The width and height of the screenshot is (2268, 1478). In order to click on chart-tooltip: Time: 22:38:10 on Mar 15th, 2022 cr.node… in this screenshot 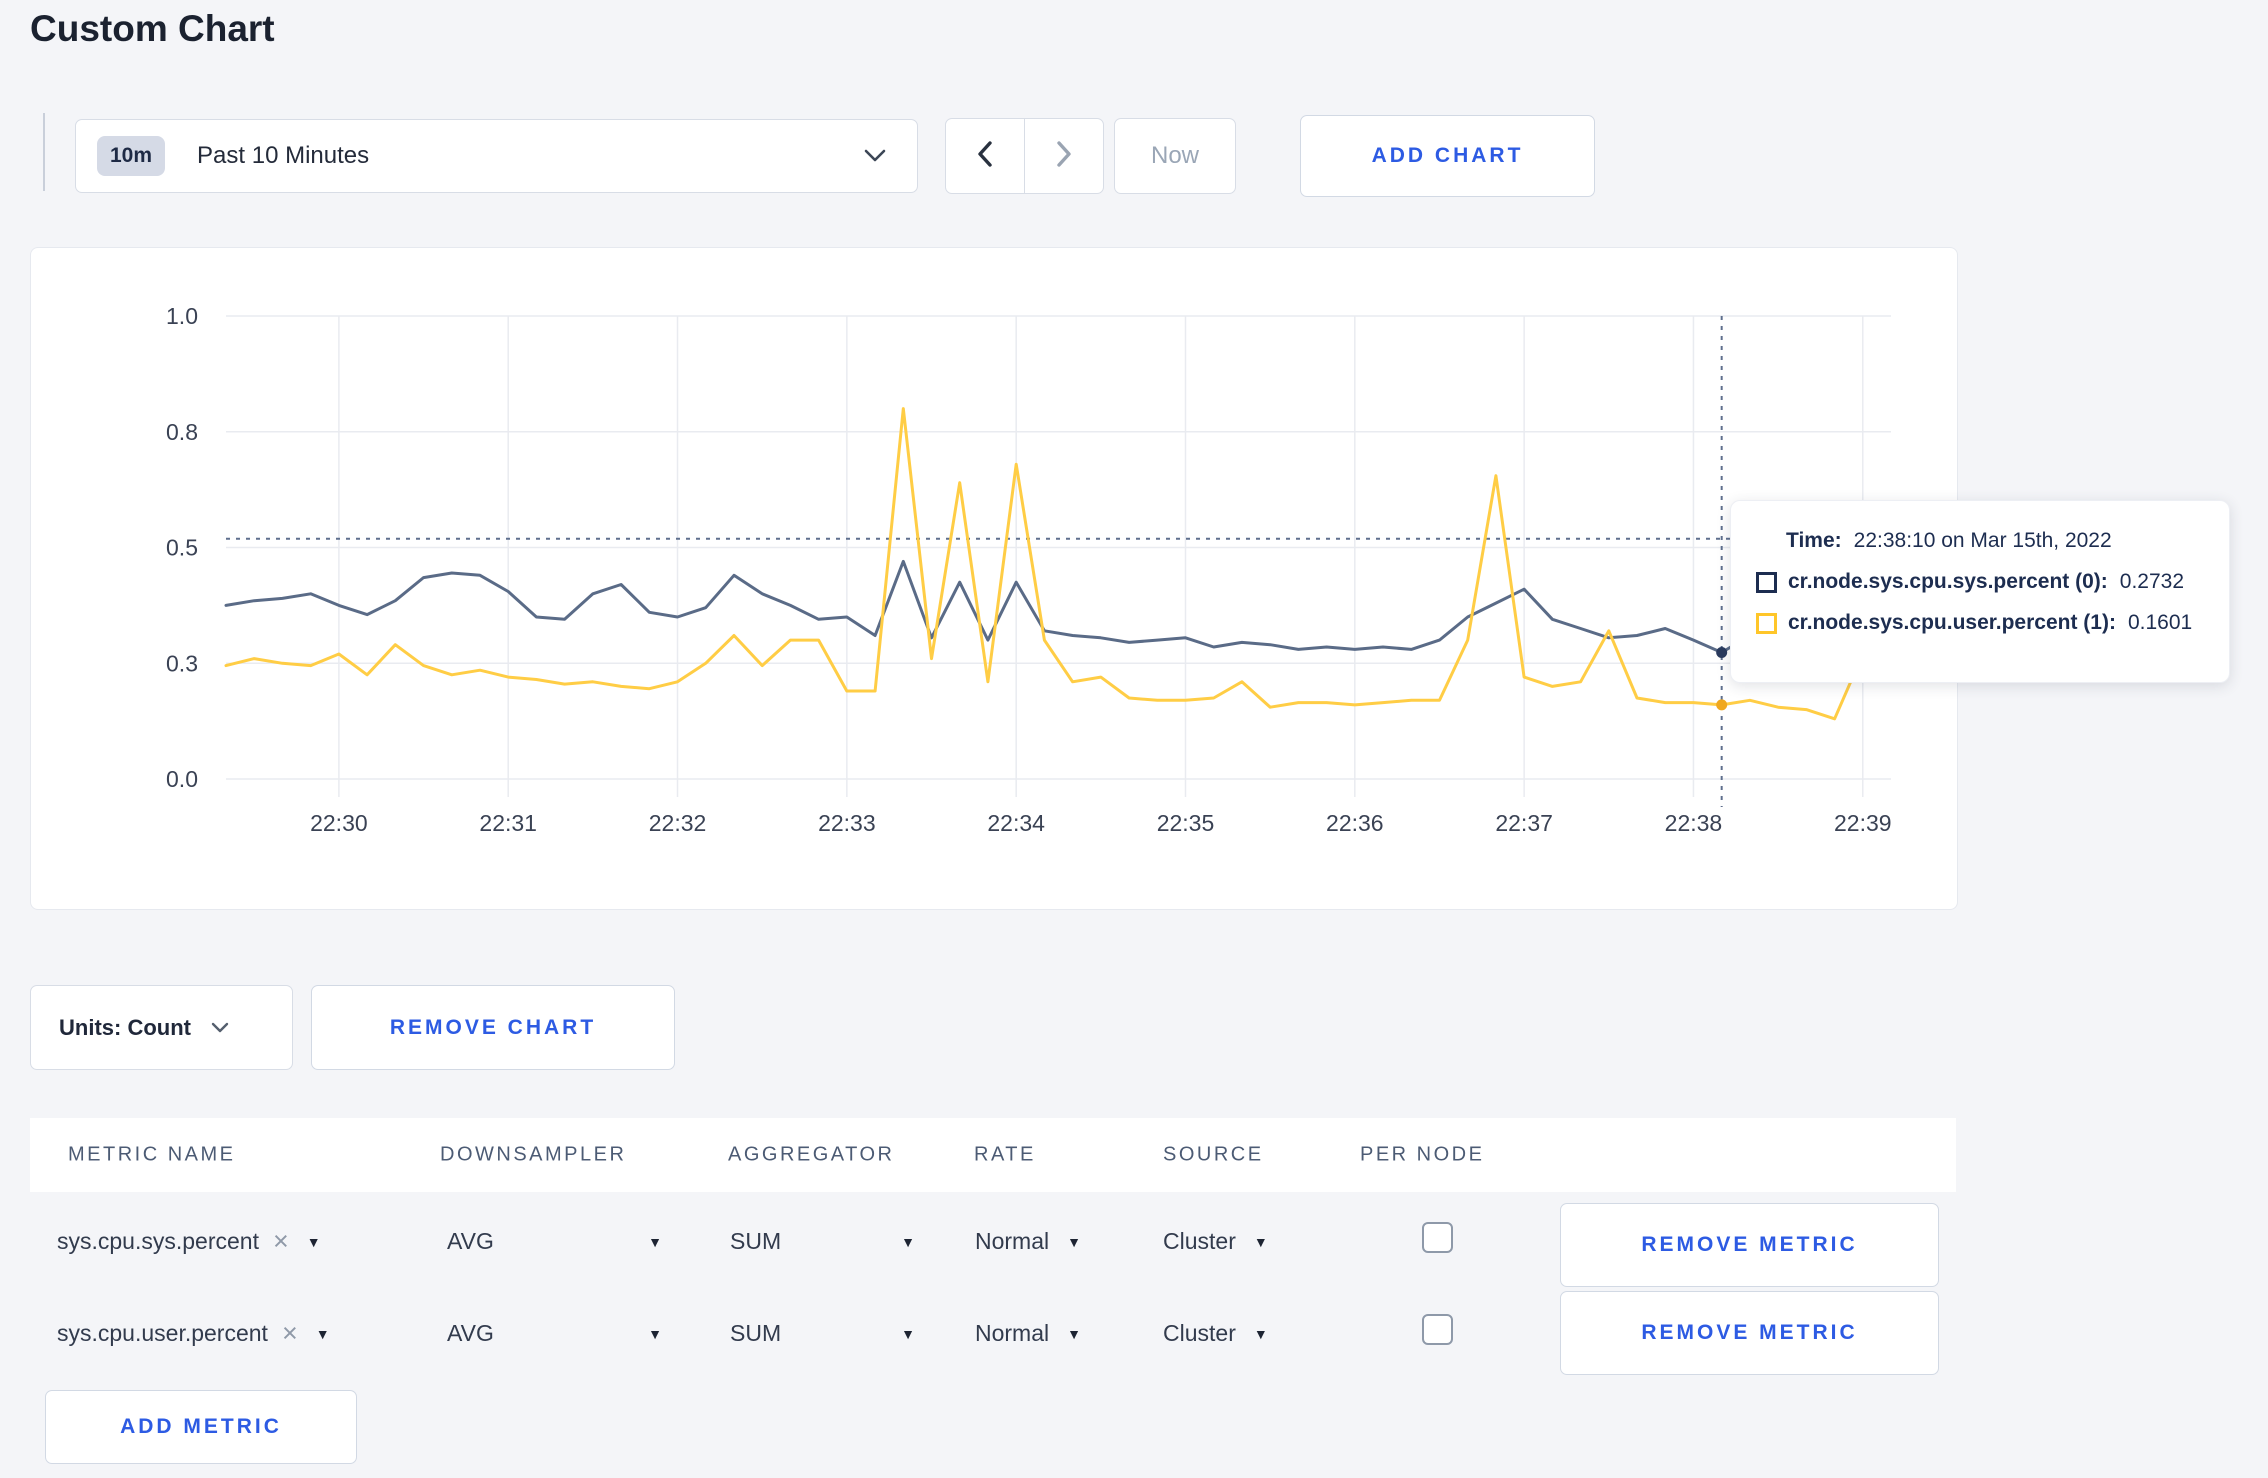, I will do `click(1980, 591)`.